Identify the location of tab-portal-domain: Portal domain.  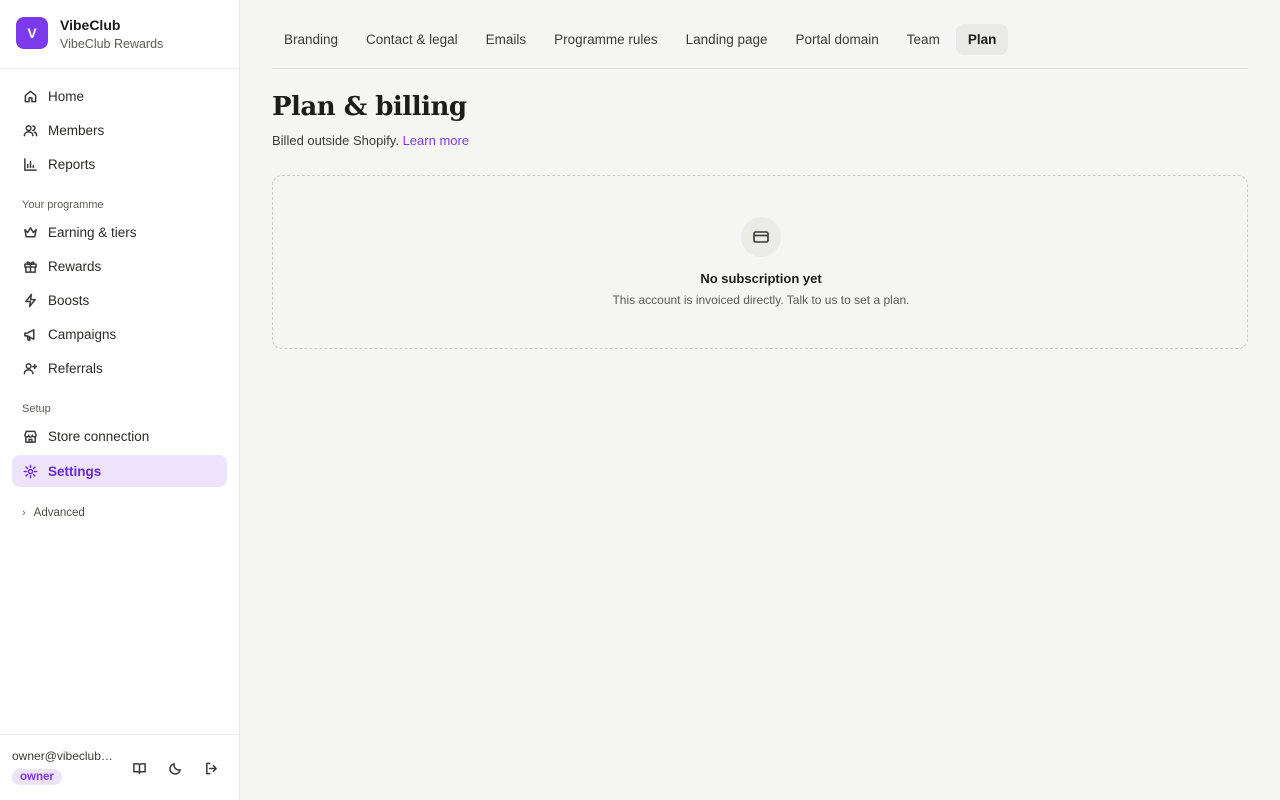
(837, 39).